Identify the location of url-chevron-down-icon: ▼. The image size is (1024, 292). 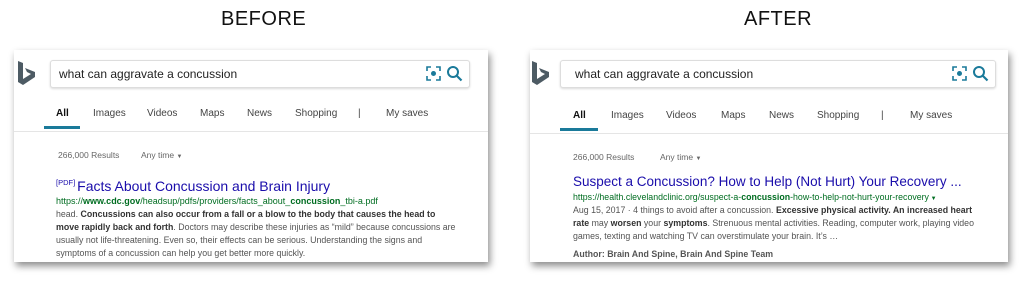
(933, 199).